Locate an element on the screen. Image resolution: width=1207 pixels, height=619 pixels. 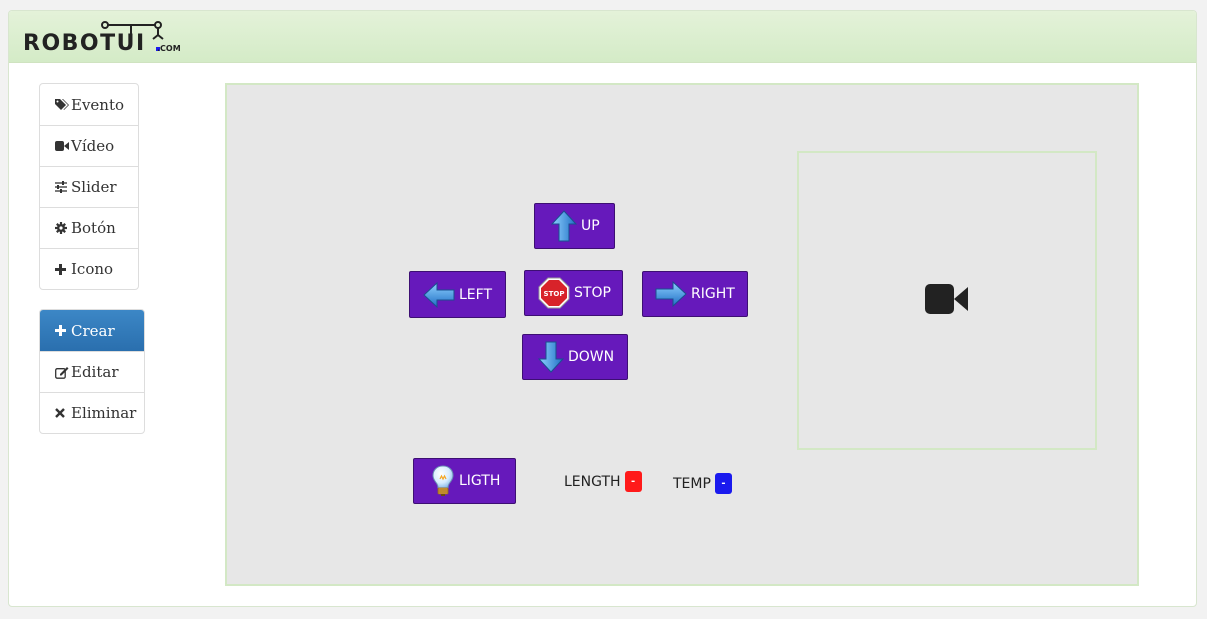
edit-icon is located at coordinates (62, 372).